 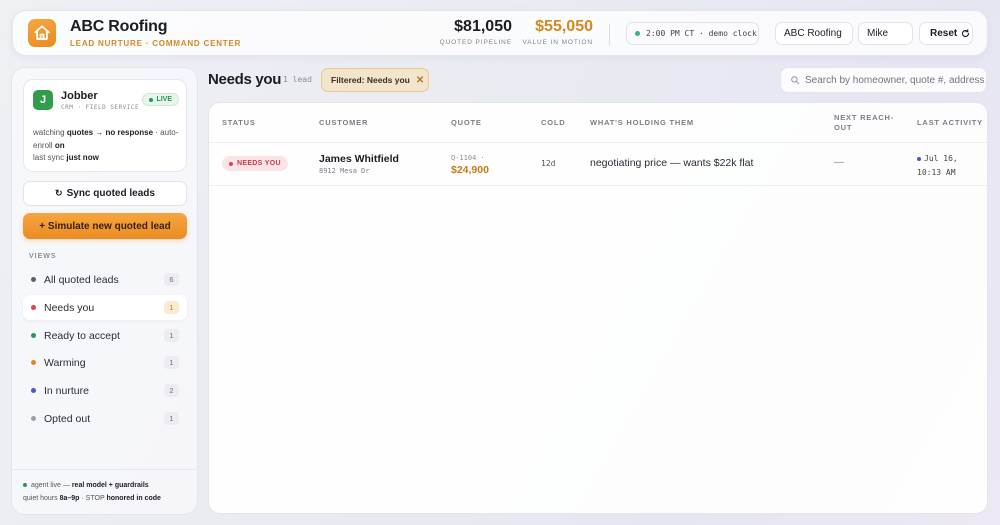 What do you see at coordinates (105, 226) in the screenshot?
I see `simulate-lead-button: + Simulate new quoted lead` at bounding box center [105, 226].